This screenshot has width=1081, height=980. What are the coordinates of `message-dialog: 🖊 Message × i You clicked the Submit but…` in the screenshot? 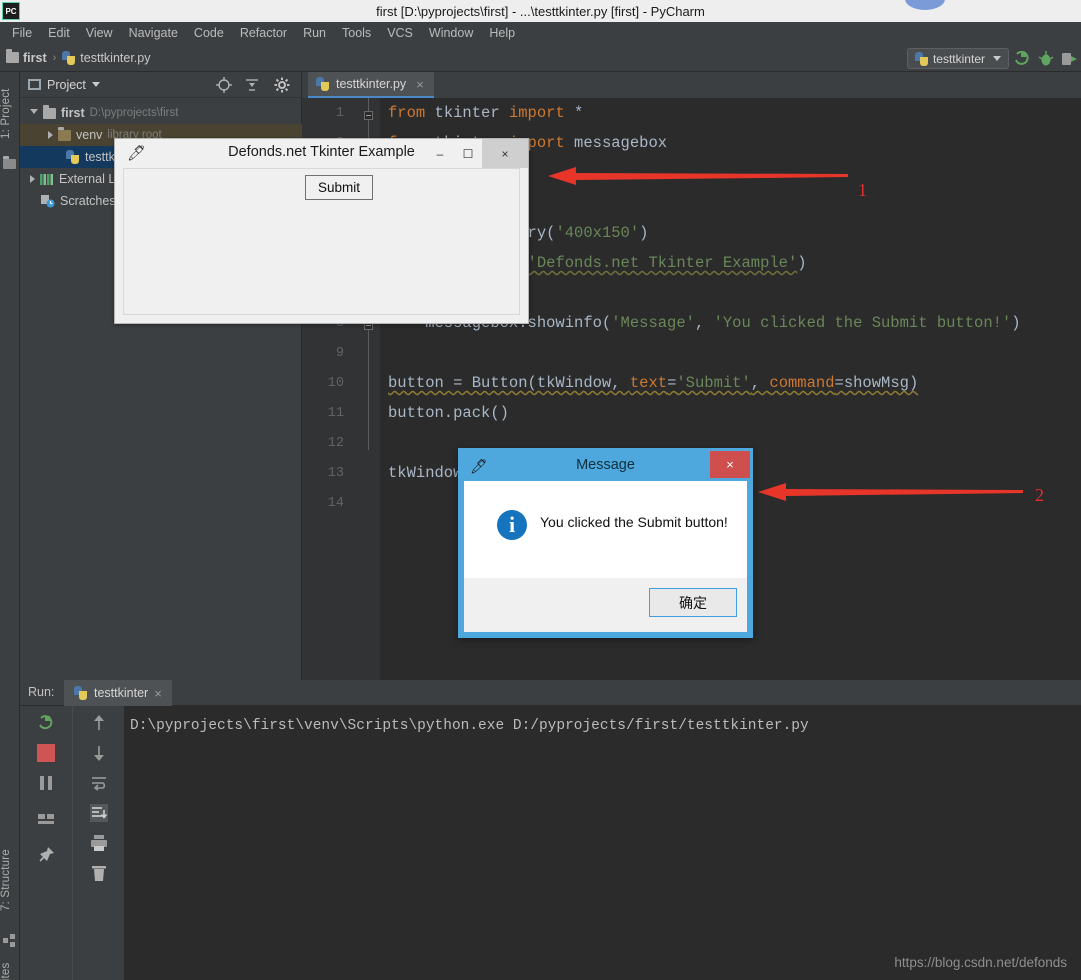 It's located at (605, 543).